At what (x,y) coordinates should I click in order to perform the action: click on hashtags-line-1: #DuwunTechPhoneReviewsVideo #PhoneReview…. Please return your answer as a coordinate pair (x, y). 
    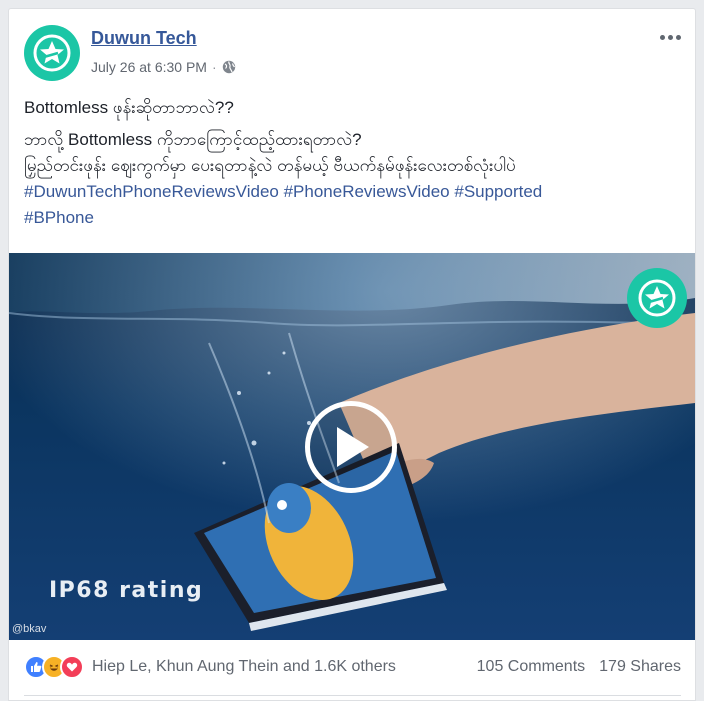
    Looking at the image, I should click on (352, 192).